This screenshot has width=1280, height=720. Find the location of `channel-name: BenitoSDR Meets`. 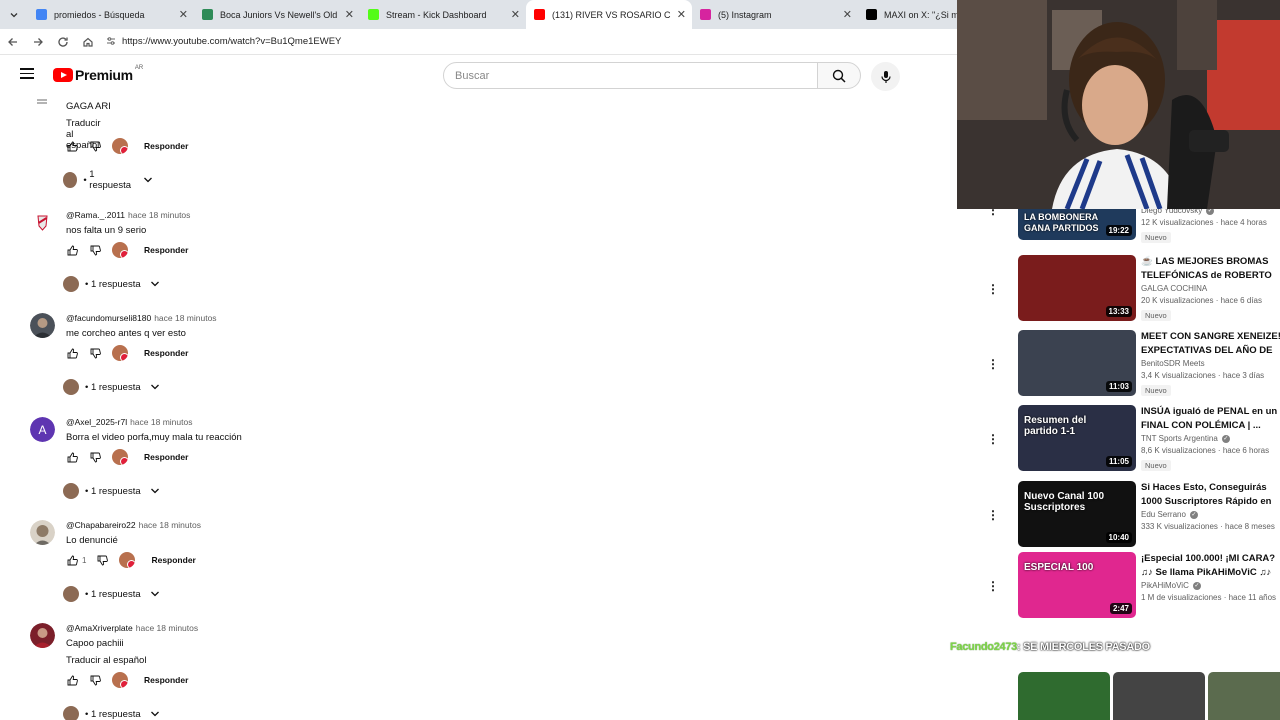

channel-name: BenitoSDR Meets is located at coordinates (1173, 363).